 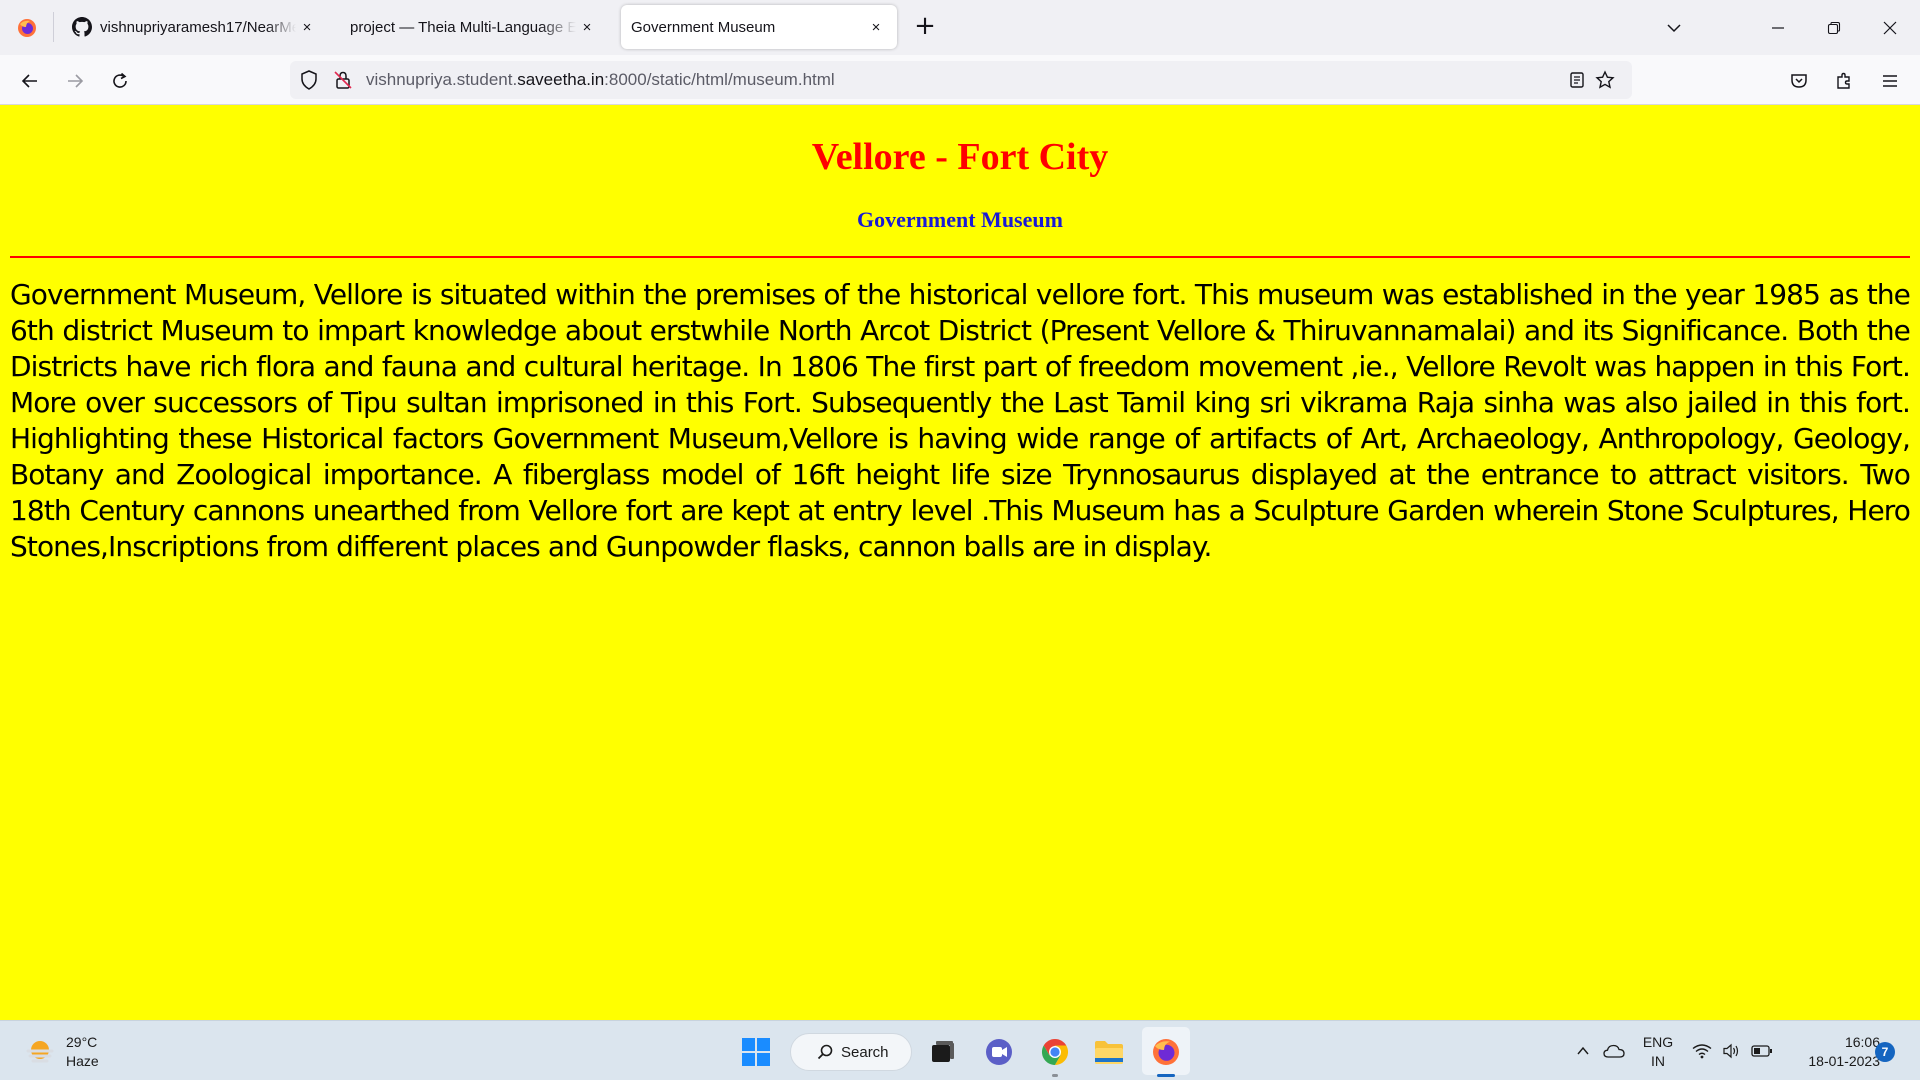 I want to click on chevron-down-icon, so click(x=1674, y=28).